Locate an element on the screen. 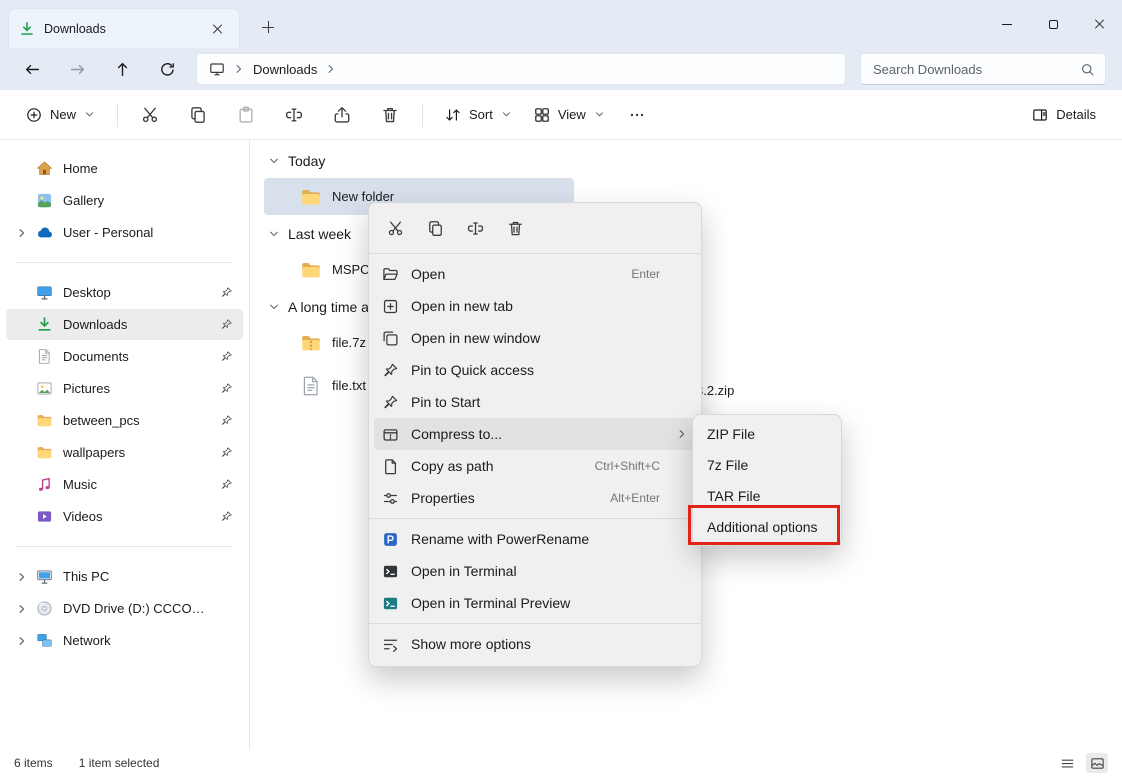  minimize-button is located at coordinates (1007, 24).